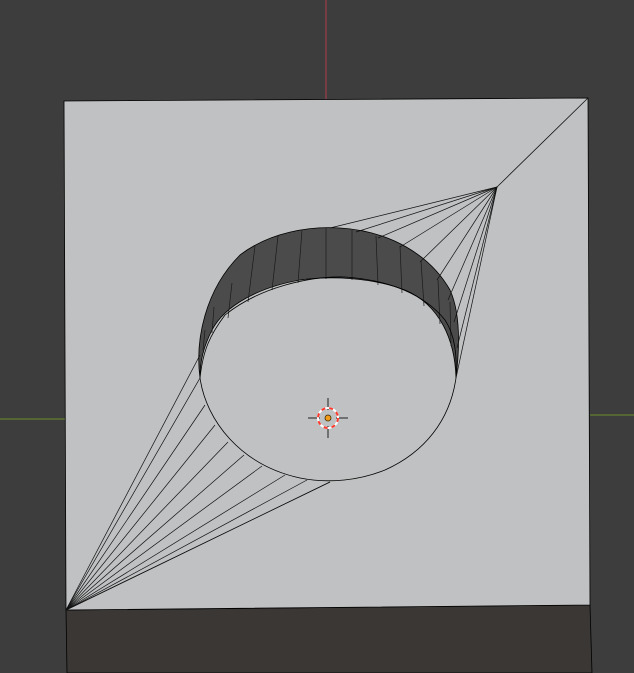  What do you see at coordinates (328, 418) in the screenshot?
I see `object-origin-dot` at bounding box center [328, 418].